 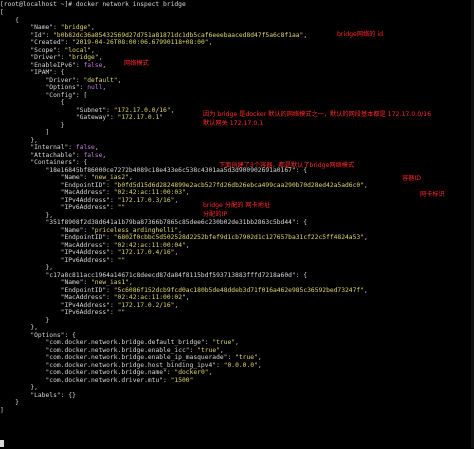 I want to click on output-line: "IPAM": {, so click(x=47, y=72).